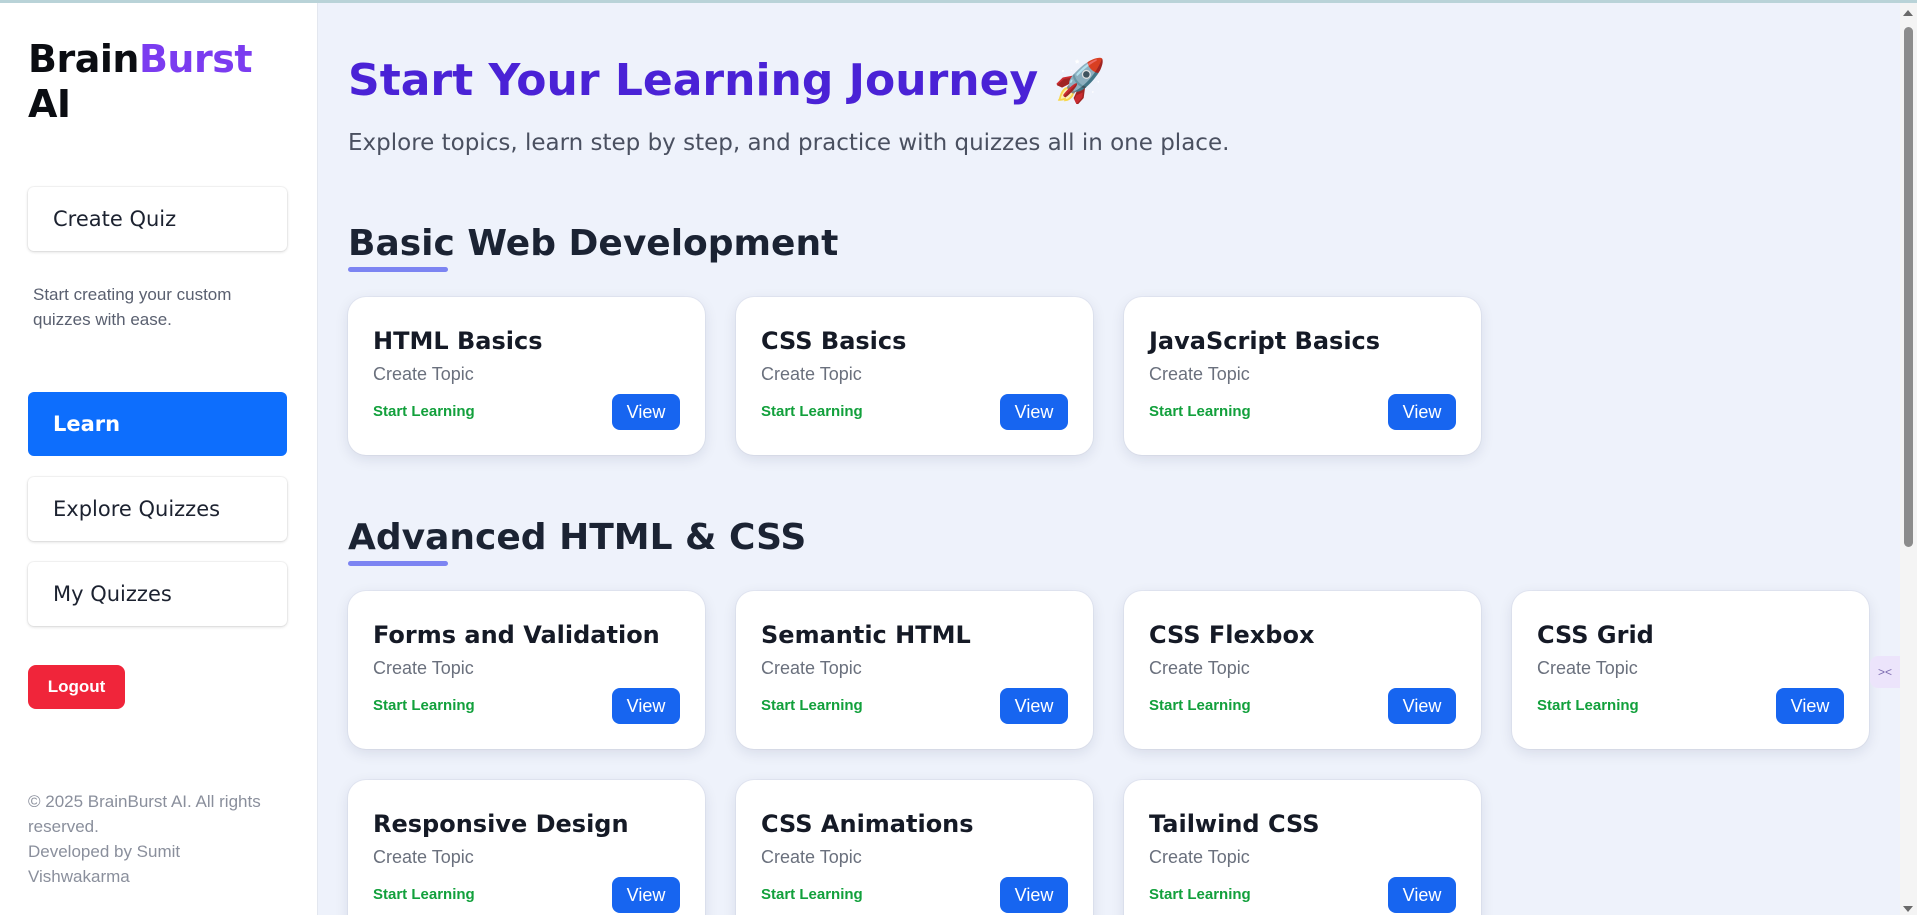  Describe the element at coordinates (501, 824) in the screenshot. I see `topic-card-title: Responsive Design` at that location.